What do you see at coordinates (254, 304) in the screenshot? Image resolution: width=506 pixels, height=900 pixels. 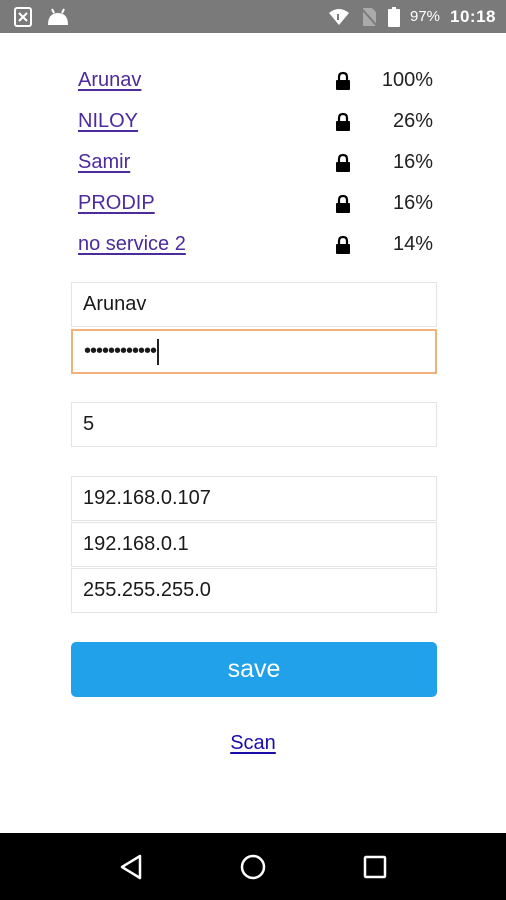 I see `ssid-input: Arunav` at bounding box center [254, 304].